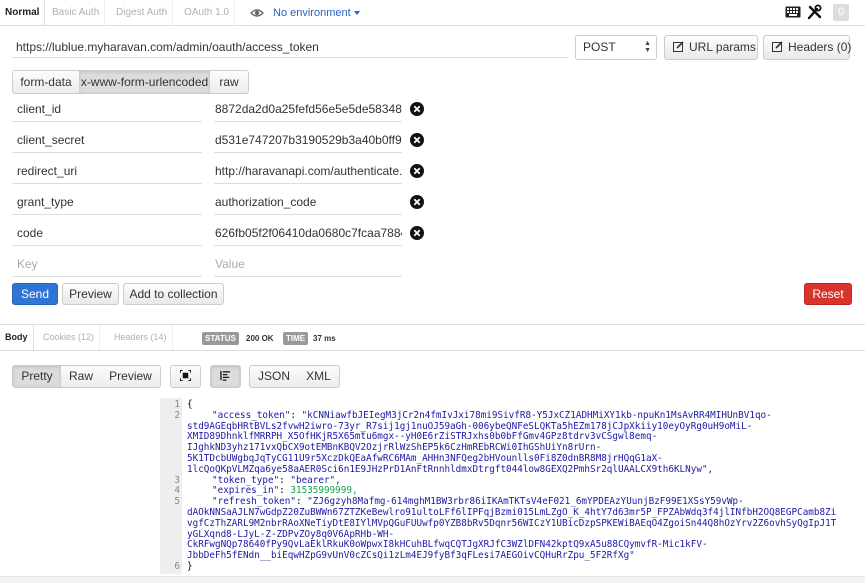 This screenshot has height=583, width=865. I want to click on keyboard-icon, so click(793, 12).